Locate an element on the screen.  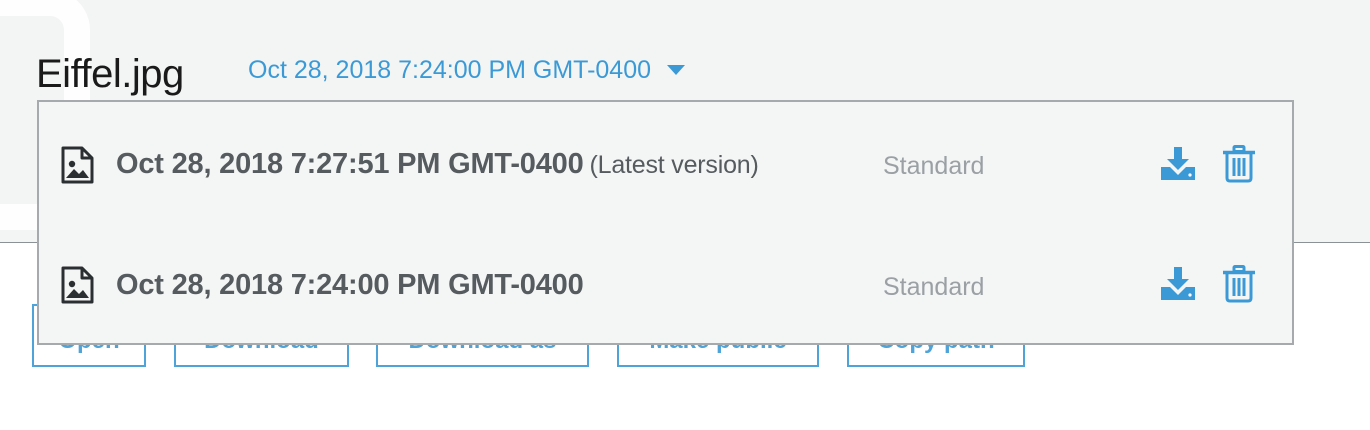
version-selector: Oct 28, 2018 7:24:00 PM GMT-0400 is located at coordinates (467, 70).